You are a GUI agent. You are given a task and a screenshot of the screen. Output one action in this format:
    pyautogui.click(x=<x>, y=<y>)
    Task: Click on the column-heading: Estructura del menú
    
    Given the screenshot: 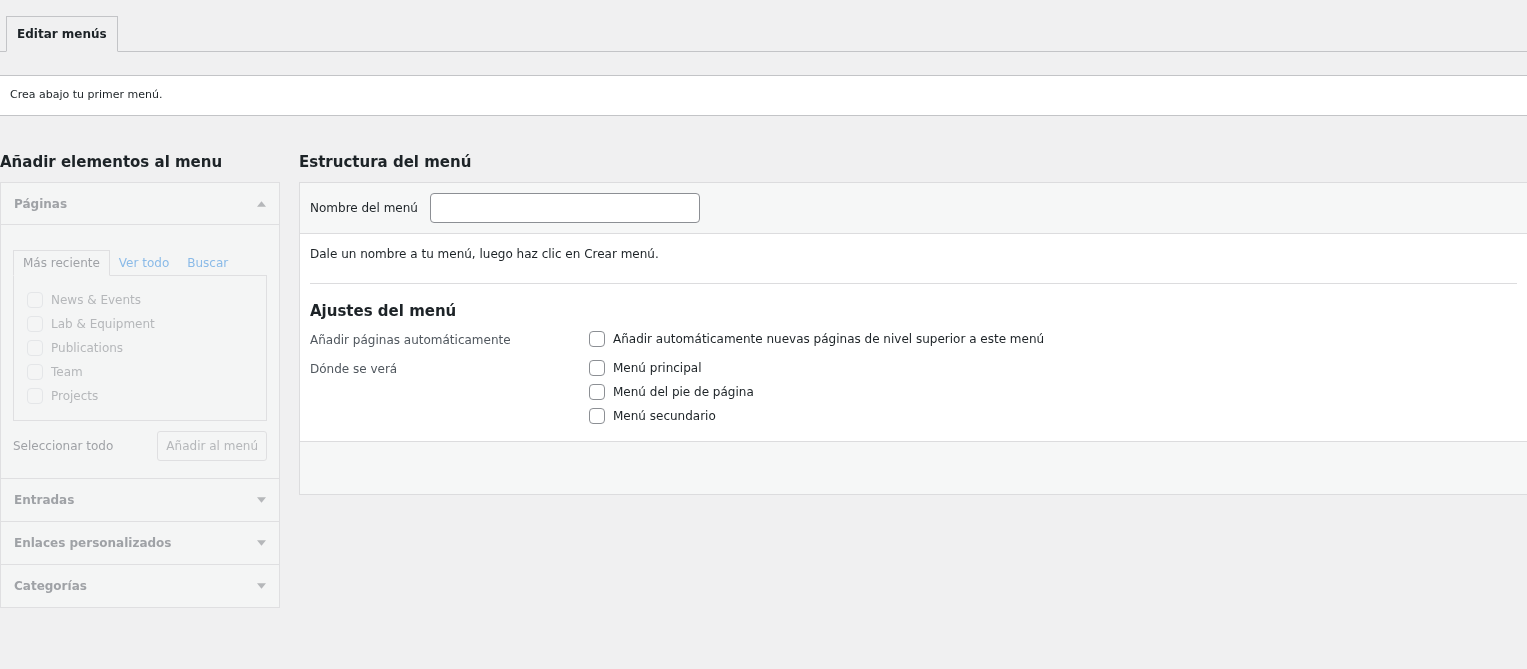 What is the action you would take?
    pyautogui.click(x=386, y=162)
    